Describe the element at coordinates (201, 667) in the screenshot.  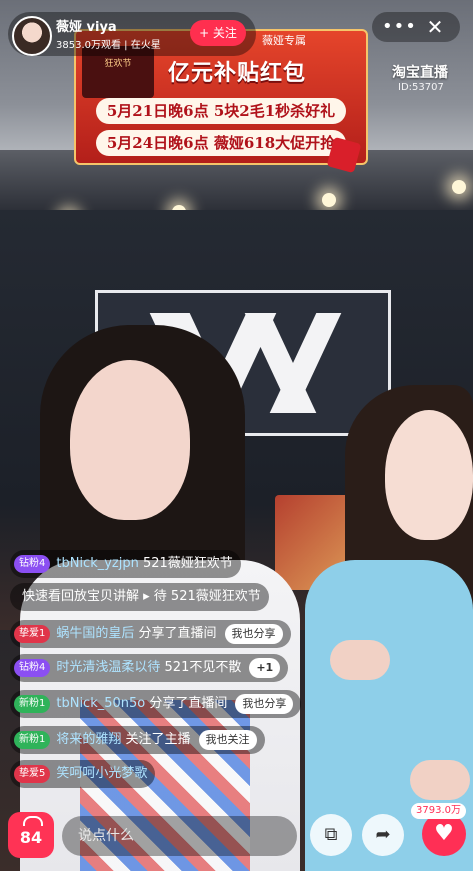
I see `comment-text: 521不见不散` at that location.